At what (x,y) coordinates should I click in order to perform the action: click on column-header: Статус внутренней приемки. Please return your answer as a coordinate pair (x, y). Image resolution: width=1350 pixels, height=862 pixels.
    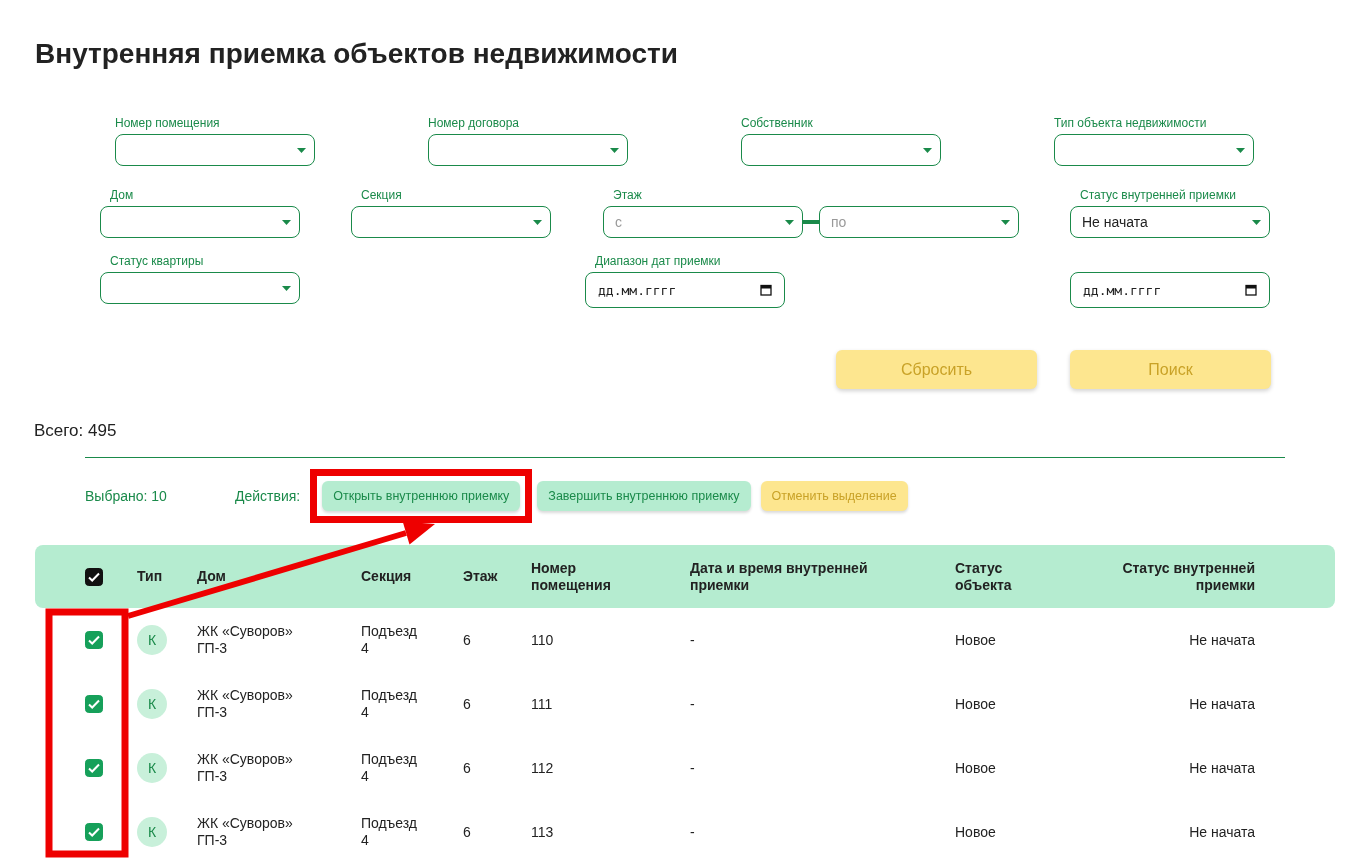
    Looking at the image, I should click on (1188, 576).